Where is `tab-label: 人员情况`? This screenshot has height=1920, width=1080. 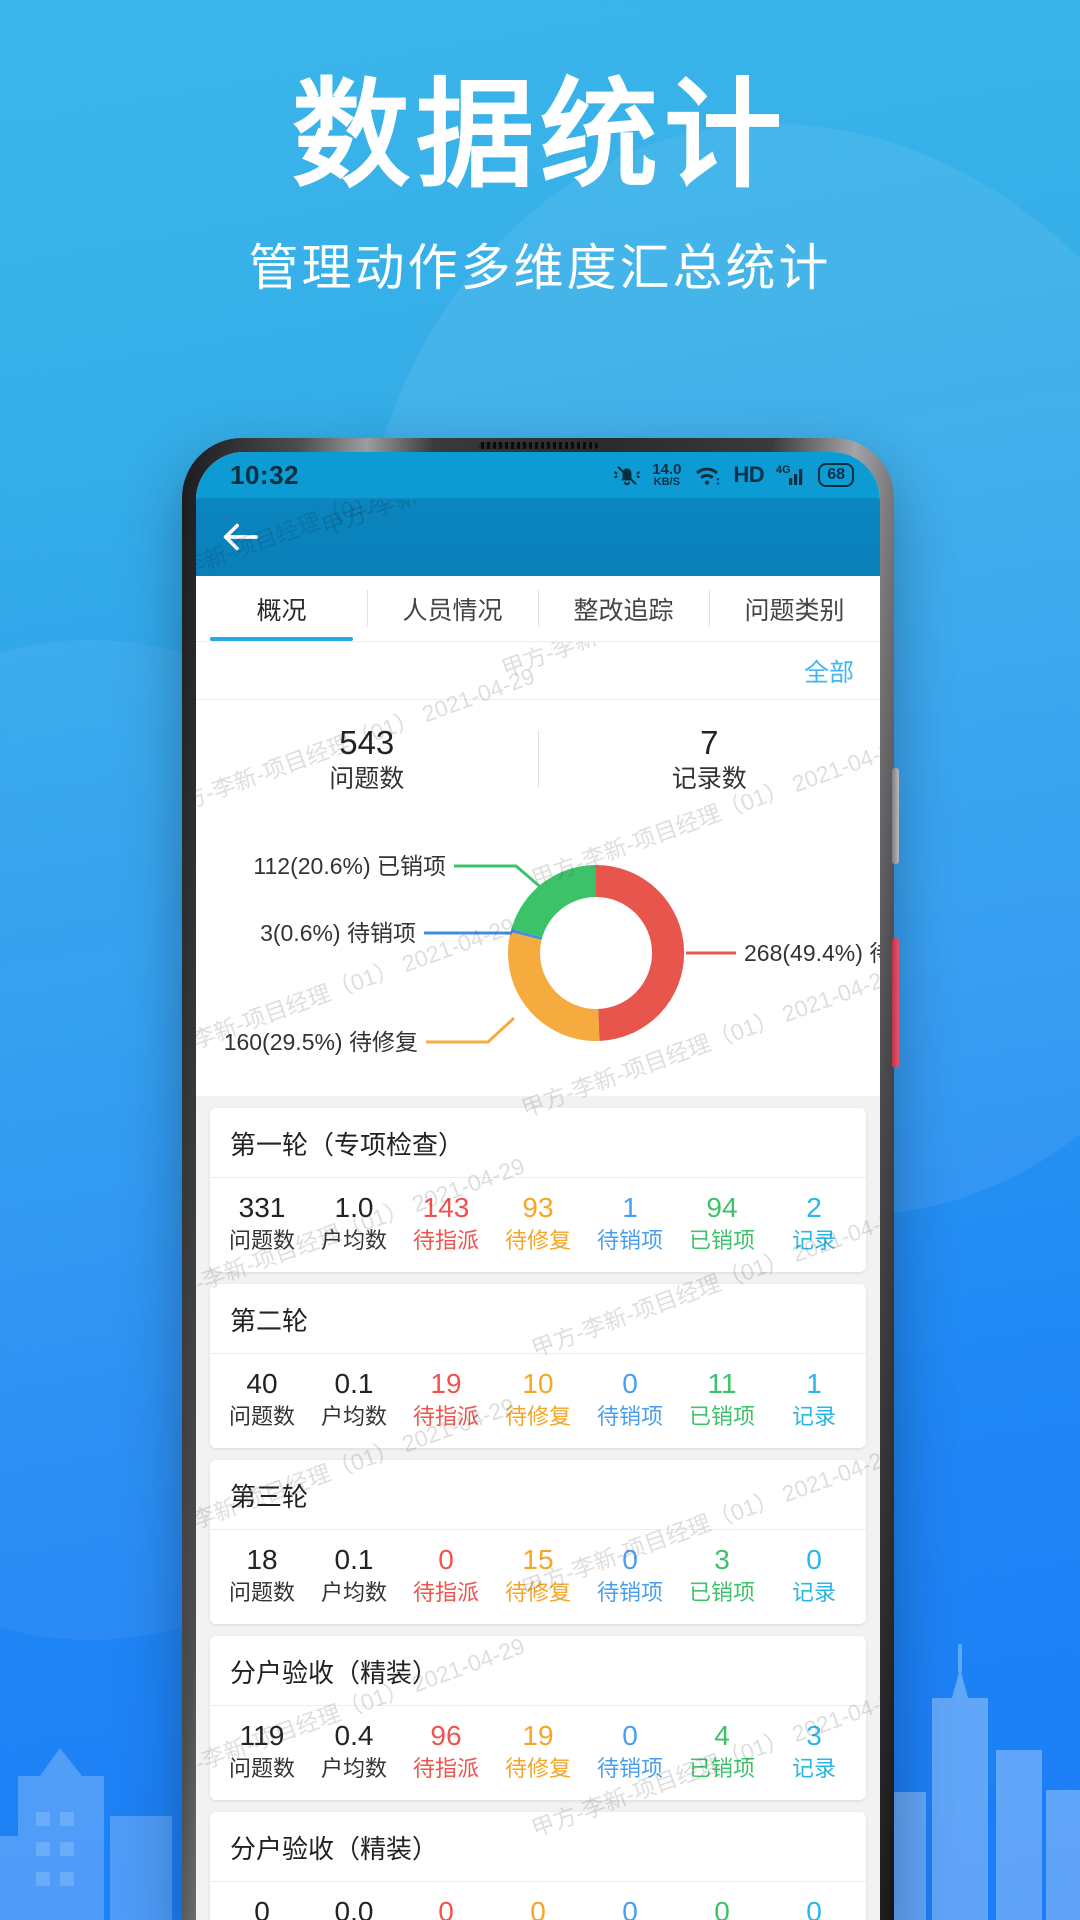 tab-label: 人员情况 is located at coordinates (452, 610).